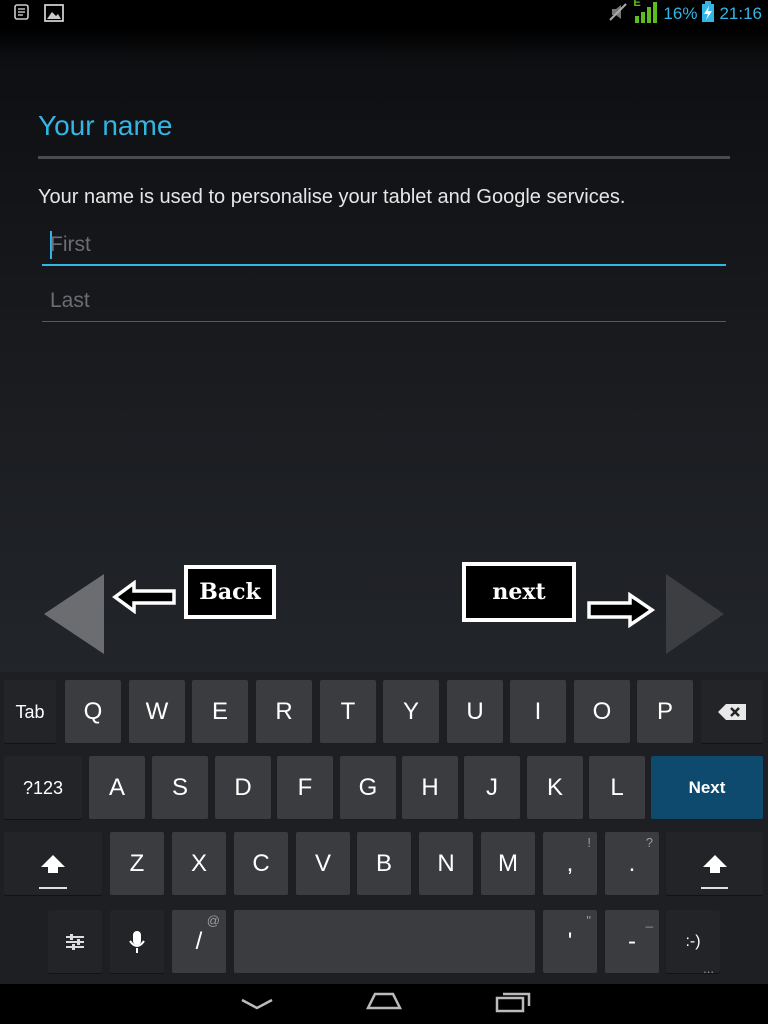 This screenshot has height=1024, width=768. I want to click on apostrophe-label: ', so click(570, 941).